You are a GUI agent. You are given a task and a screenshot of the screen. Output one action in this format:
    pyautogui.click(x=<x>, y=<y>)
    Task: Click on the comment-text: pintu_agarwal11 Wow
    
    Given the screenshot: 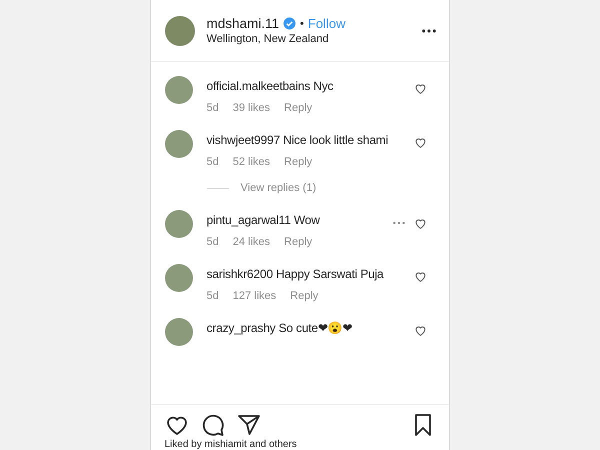 What is the action you would take?
    pyautogui.click(x=263, y=220)
    